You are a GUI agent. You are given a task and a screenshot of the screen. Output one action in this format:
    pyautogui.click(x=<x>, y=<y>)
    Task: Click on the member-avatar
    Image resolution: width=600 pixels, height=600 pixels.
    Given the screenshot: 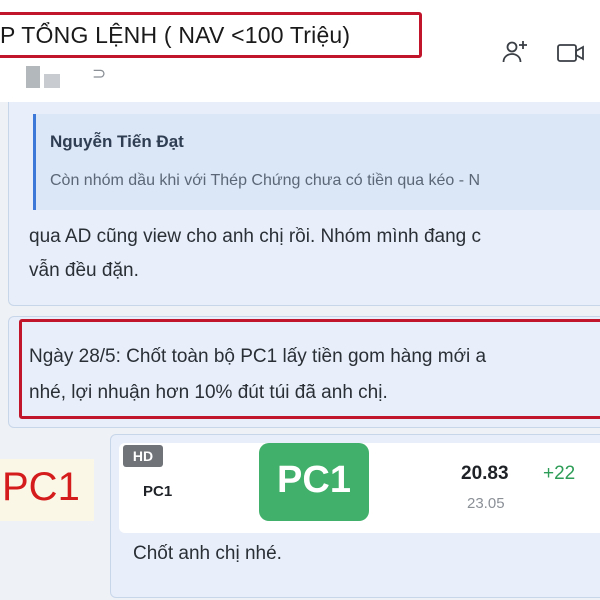 What is the action you would take?
    pyautogui.click(x=47, y=77)
    